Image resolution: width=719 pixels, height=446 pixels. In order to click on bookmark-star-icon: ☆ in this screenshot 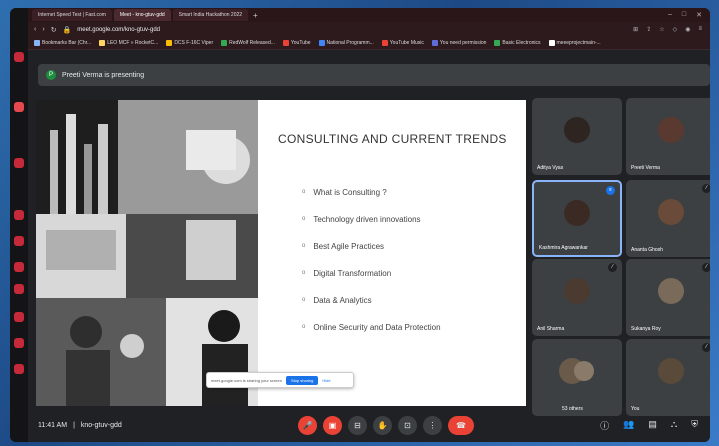, I will do `click(661, 29)`.